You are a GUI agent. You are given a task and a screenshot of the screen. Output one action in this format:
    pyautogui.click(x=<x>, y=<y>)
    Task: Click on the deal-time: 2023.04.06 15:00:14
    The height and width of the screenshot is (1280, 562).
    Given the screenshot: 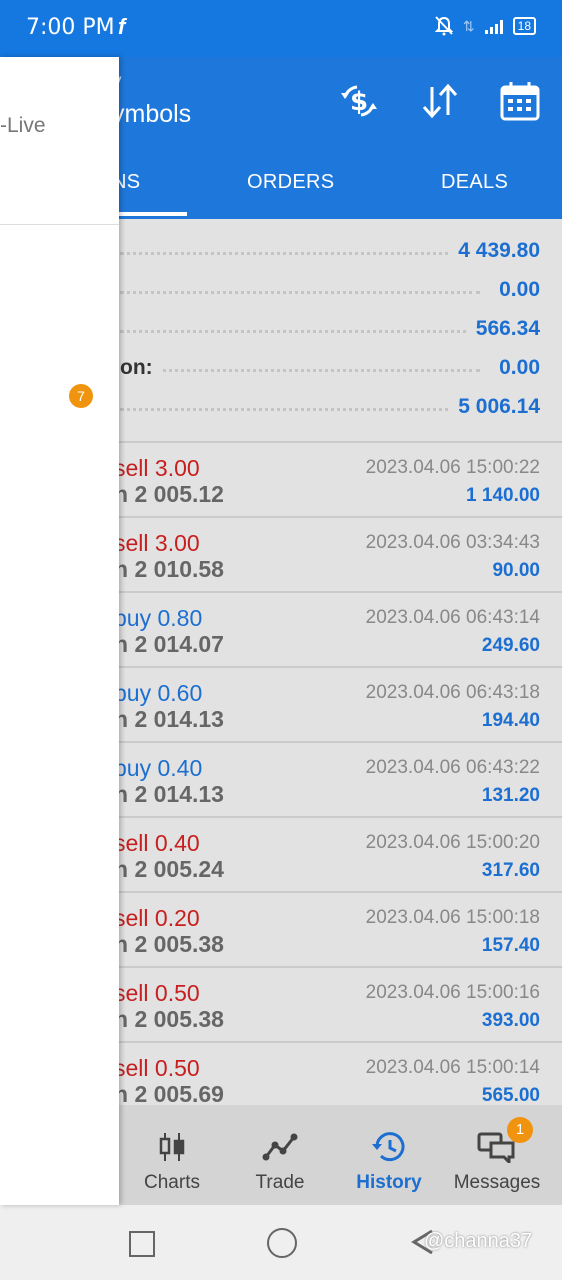 What is the action you would take?
    pyautogui.click(x=452, y=1067)
    